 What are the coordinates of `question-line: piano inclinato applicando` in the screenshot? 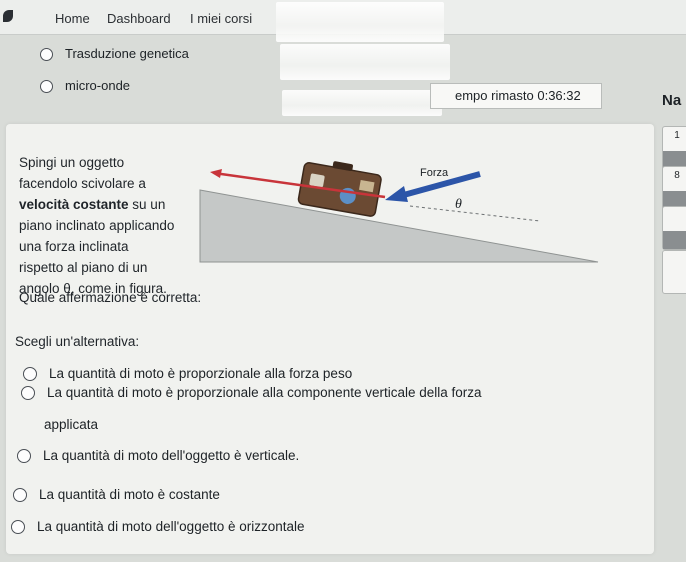 It's located at (97, 225).